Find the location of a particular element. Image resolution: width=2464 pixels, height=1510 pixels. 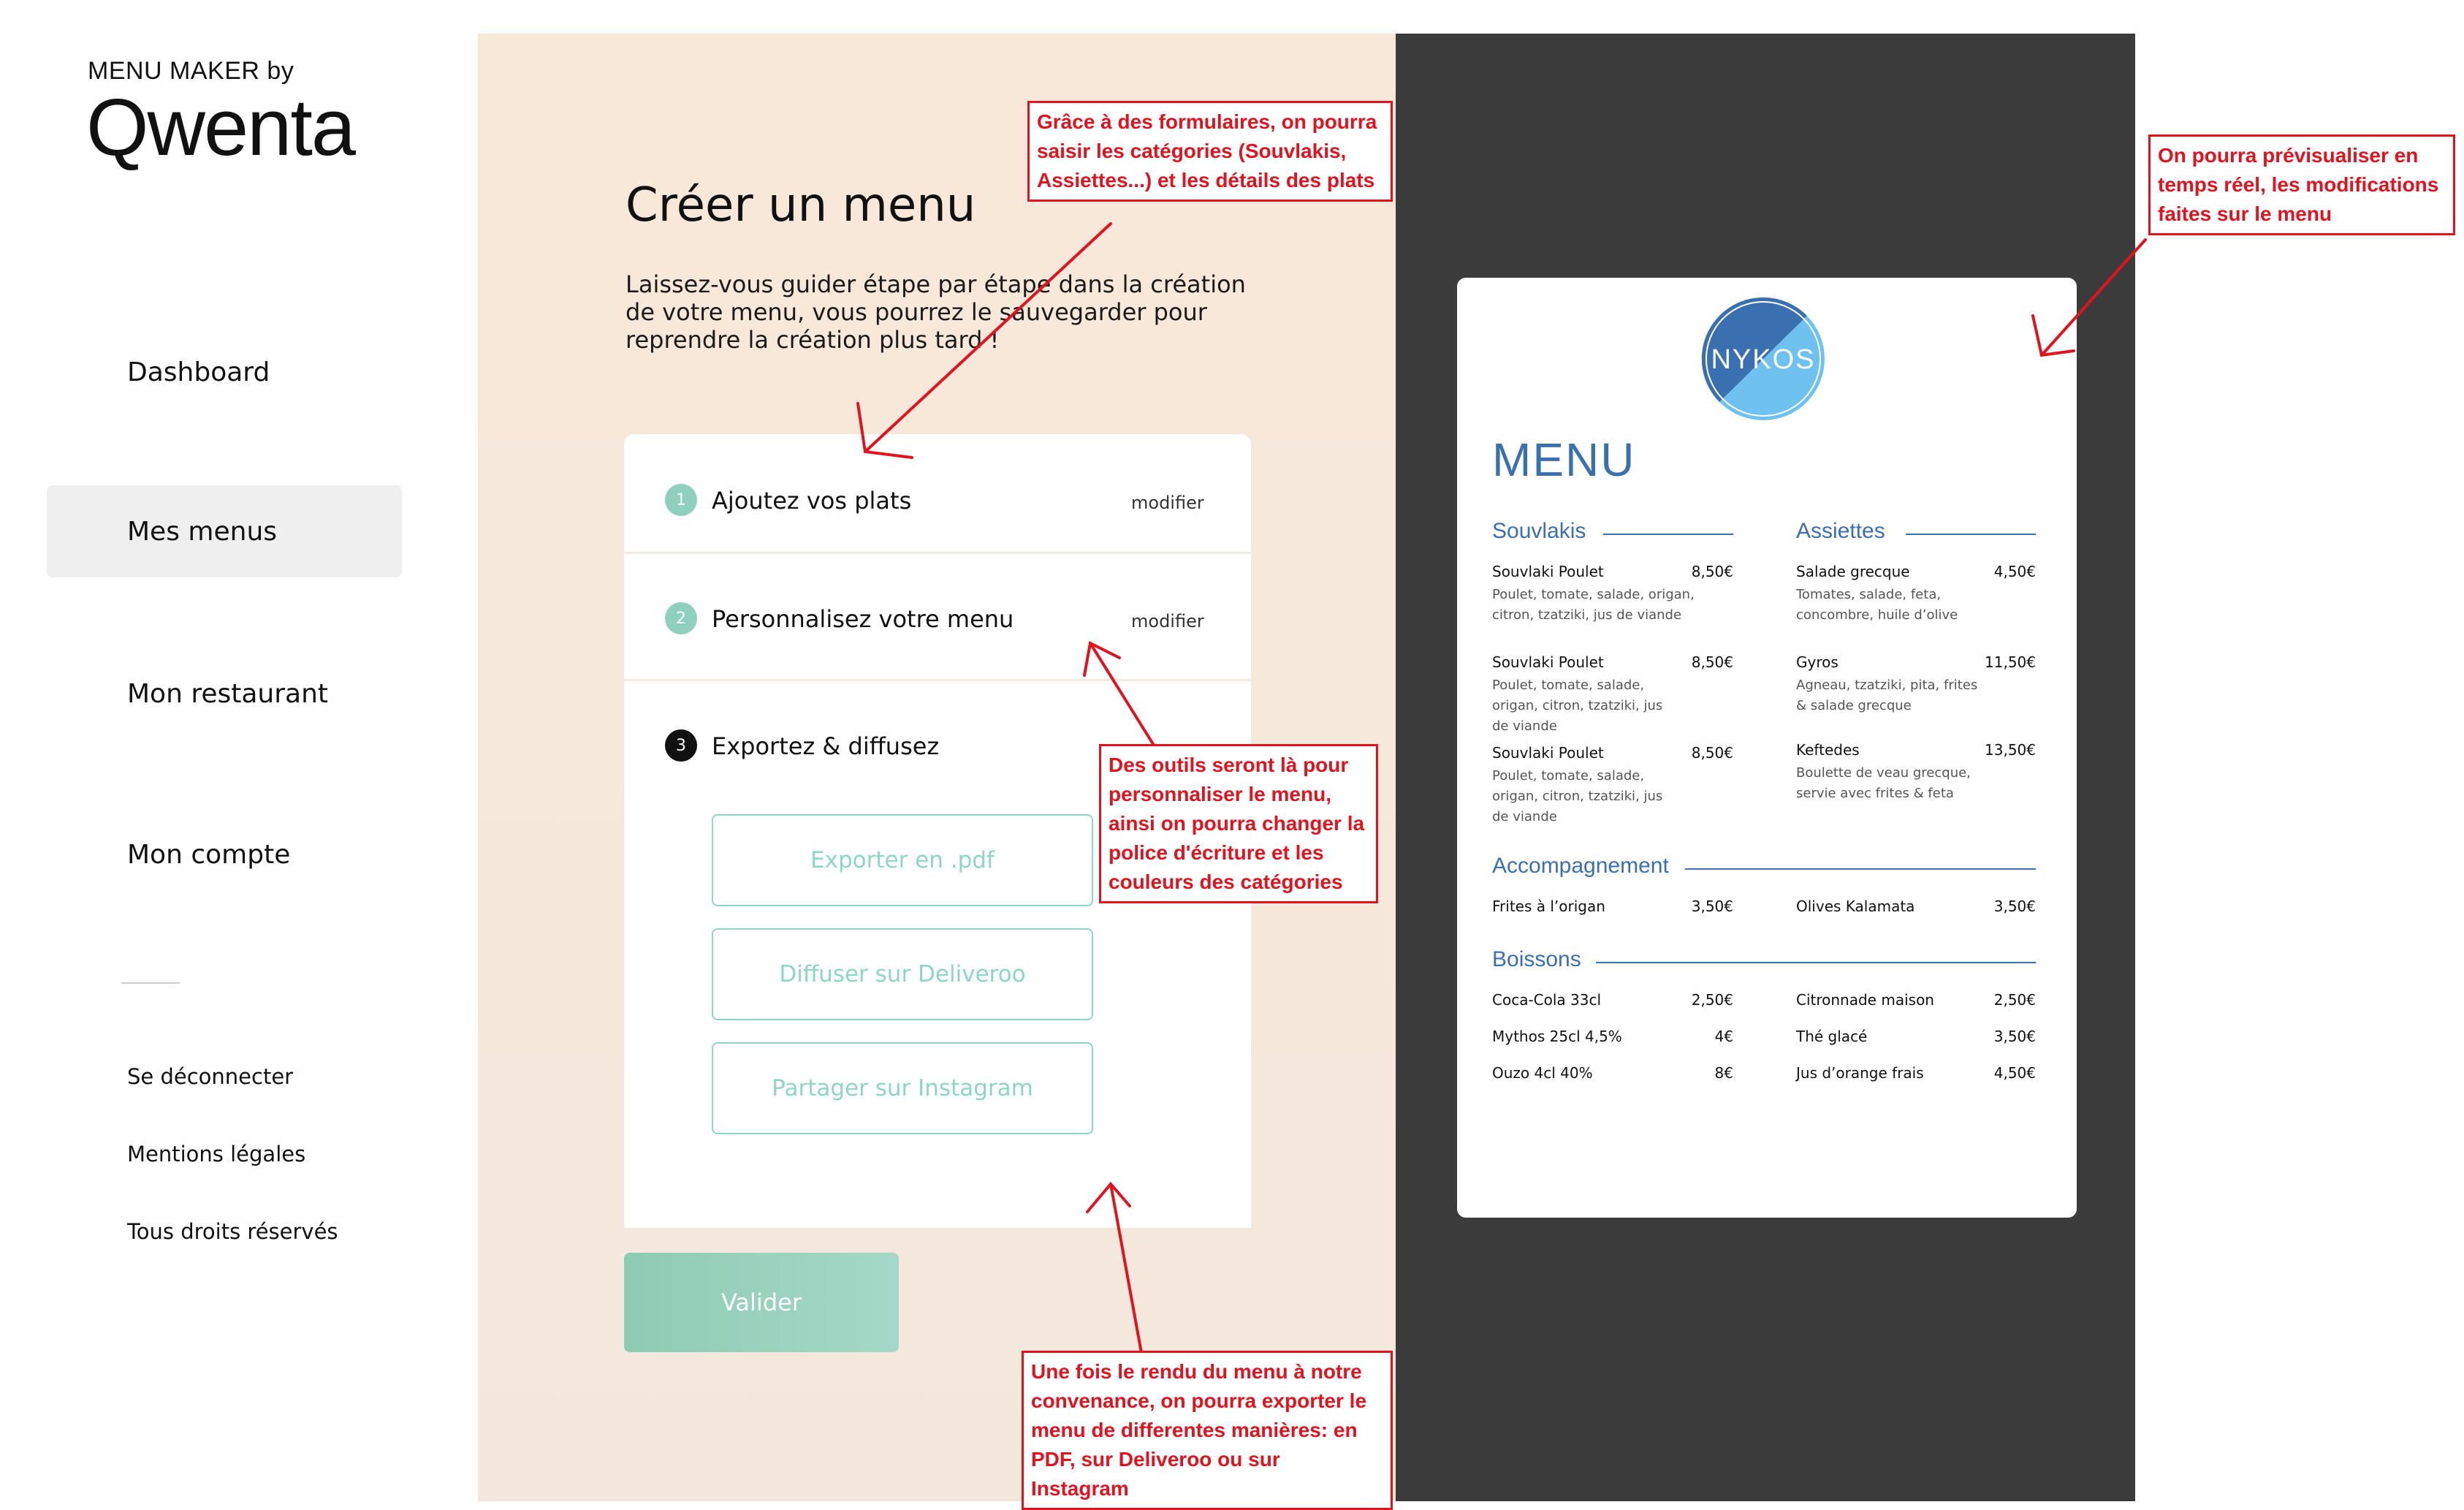

category-title-accompagnement: Accompagnement is located at coordinates (1580, 866).